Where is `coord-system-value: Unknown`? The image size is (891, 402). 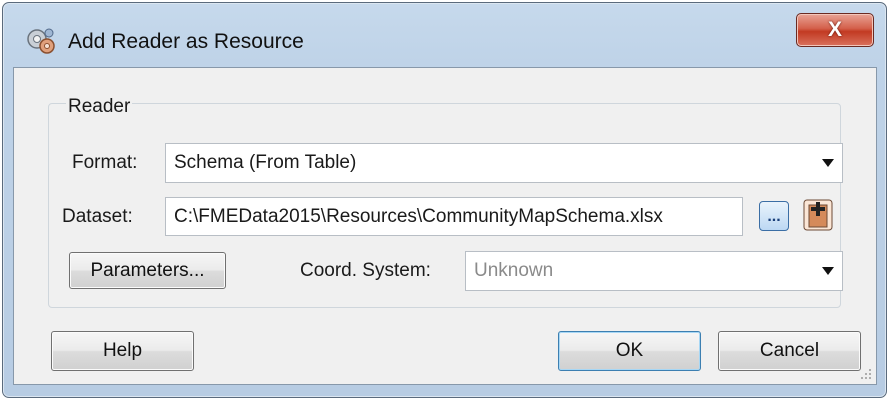 coord-system-value: Unknown is located at coordinates (514, 270).